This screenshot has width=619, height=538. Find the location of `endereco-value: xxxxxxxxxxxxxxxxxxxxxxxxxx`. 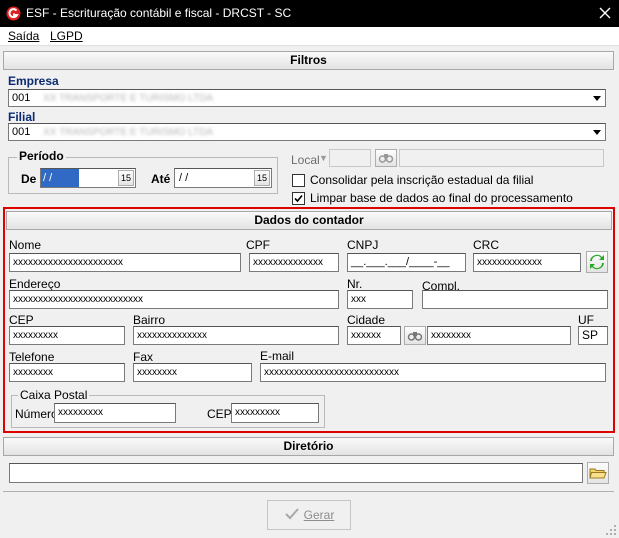

endereco-value: xxxxxxxxxxxxxxxxxxxxxxxxxx is located at coordinates (78, 299).